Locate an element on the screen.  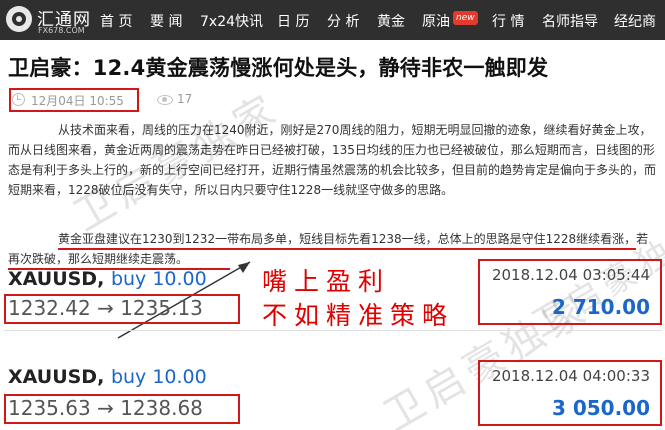
trade-1-close-price: 1235.13 is located at coordinates (161, 308).